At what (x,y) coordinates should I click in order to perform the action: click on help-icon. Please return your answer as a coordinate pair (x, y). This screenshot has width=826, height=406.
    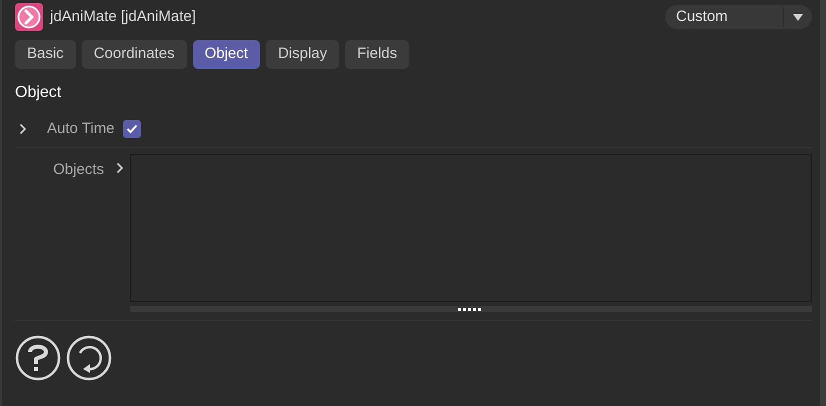
    Looking at the image, I should click on (38, 358).